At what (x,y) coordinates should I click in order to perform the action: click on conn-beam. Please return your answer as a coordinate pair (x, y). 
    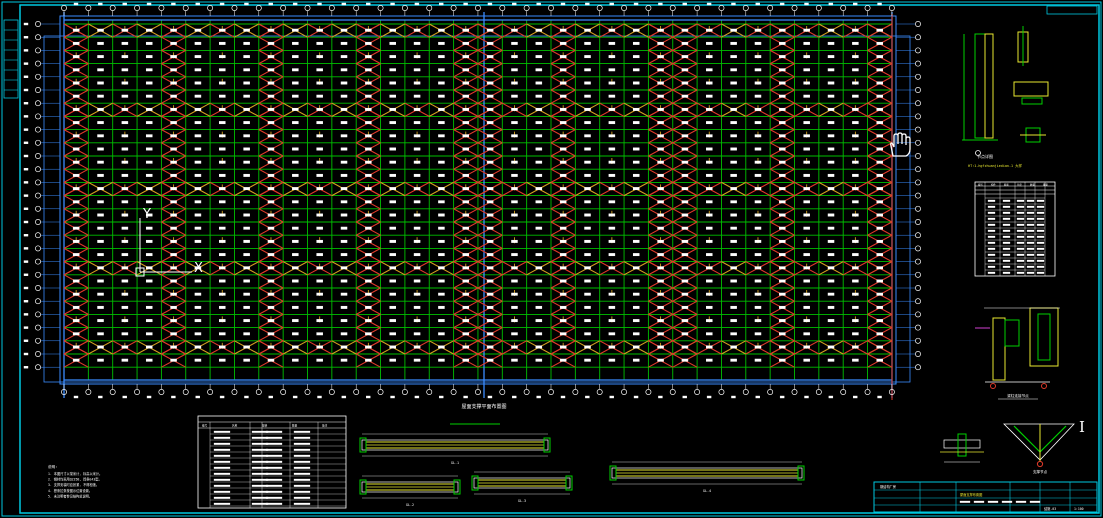
    Looking at the image, I should click on (1044, 337).